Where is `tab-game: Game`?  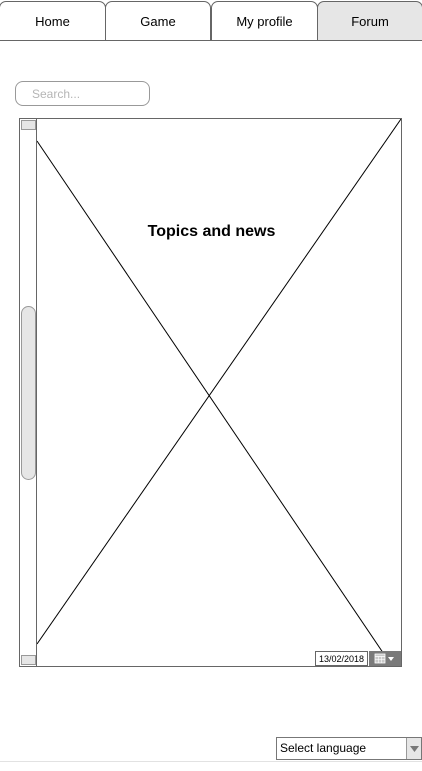
tab-game: Game is located at coordinates (158, 21).